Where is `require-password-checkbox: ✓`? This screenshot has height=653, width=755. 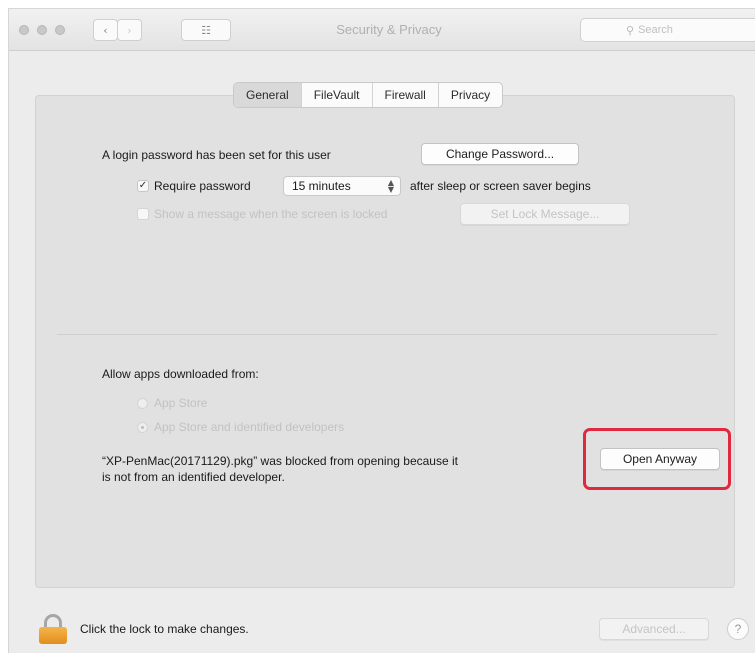 require-password-checkbox: ✓ is located at coordinates (143, 186).